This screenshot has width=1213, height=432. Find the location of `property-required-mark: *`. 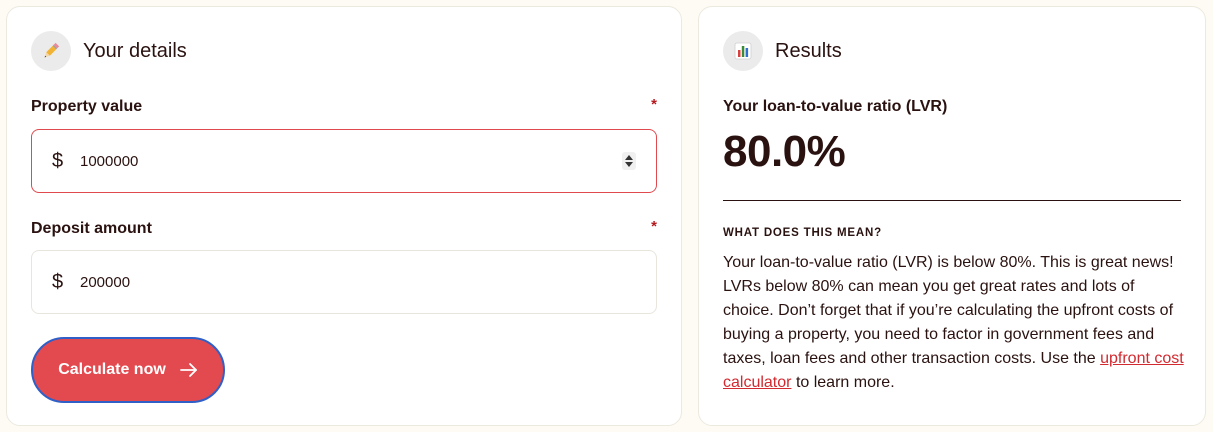

property-required-mark: * is located at coordinates (654, 104).